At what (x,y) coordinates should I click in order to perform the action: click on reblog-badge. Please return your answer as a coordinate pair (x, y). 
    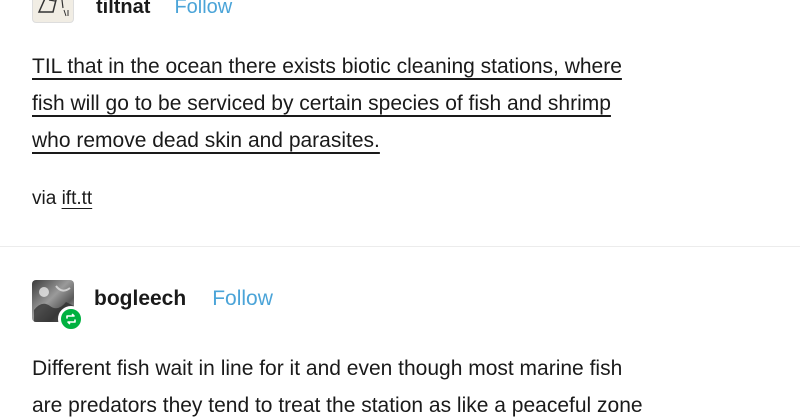
    Looking at the image, I should click on (71, 319).